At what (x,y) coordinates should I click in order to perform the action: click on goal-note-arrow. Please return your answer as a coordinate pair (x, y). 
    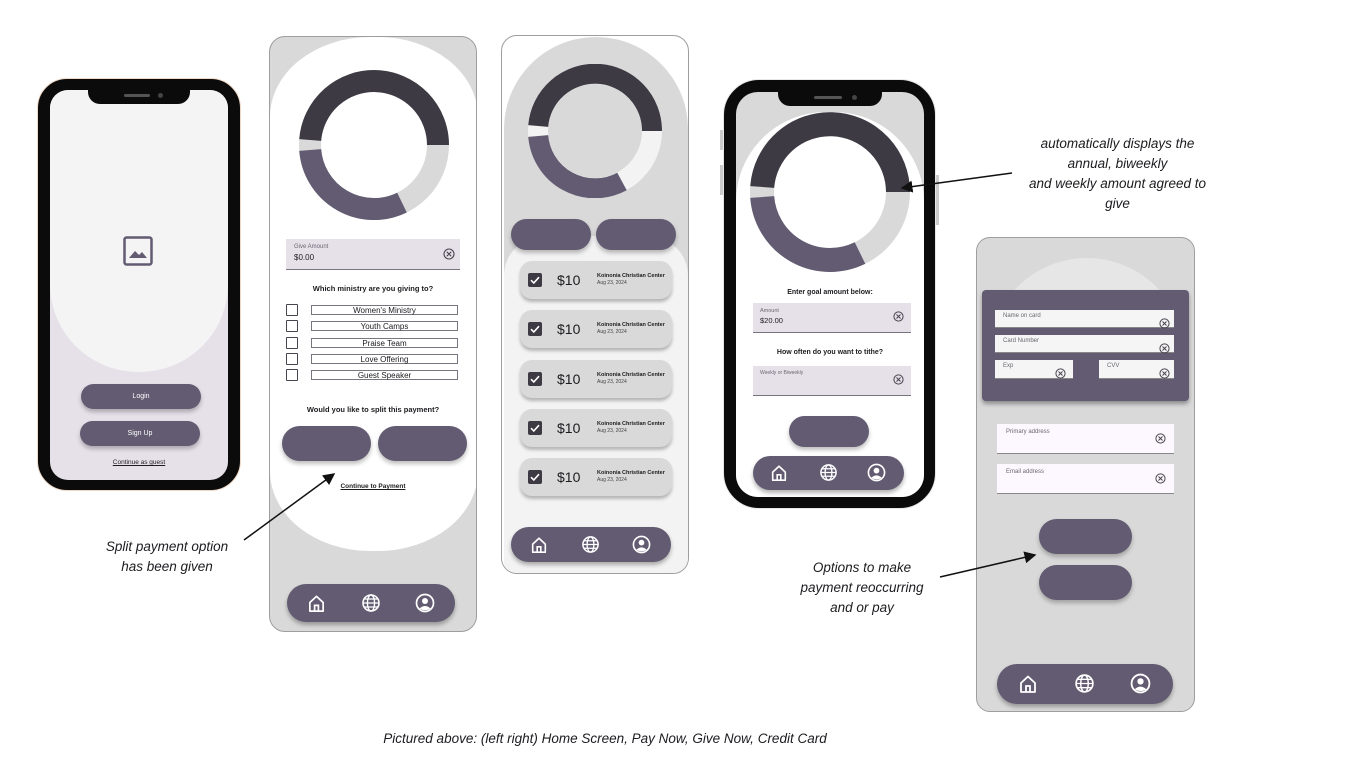
    Looking at the image, I should click on (956, 182).